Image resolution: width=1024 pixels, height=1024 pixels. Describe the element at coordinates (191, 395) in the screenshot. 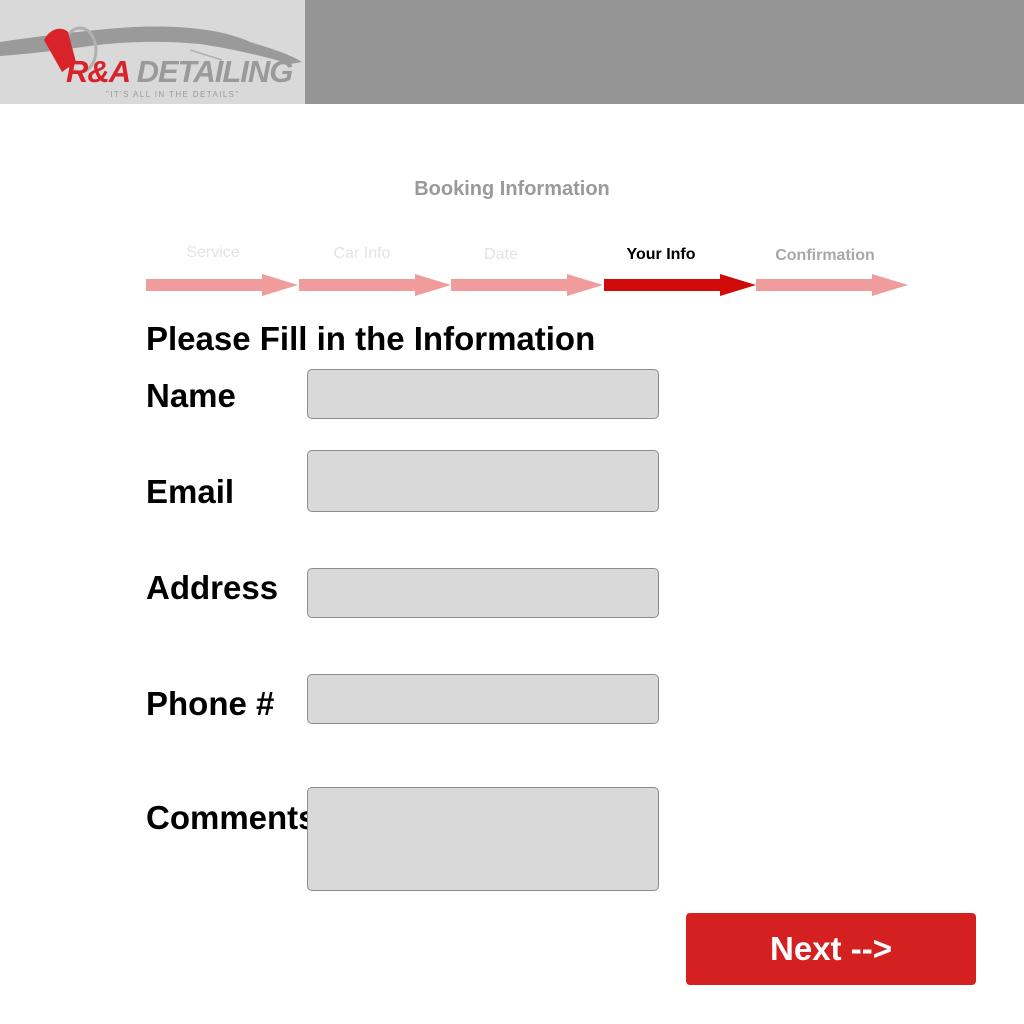

I see `name-label: Name` at that location.